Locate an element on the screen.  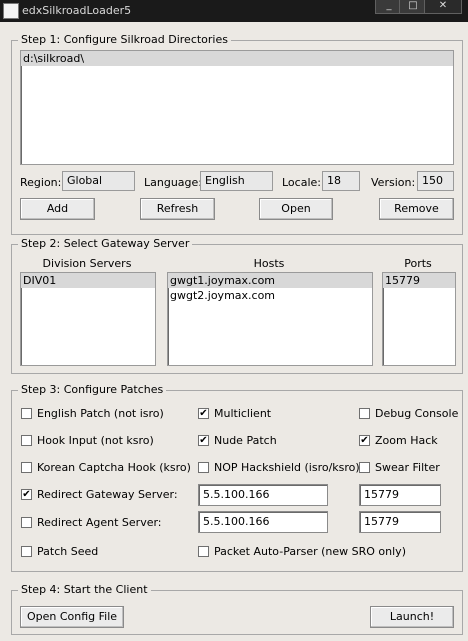
packet-parser-checkbox is located at coordinates (203, 551).